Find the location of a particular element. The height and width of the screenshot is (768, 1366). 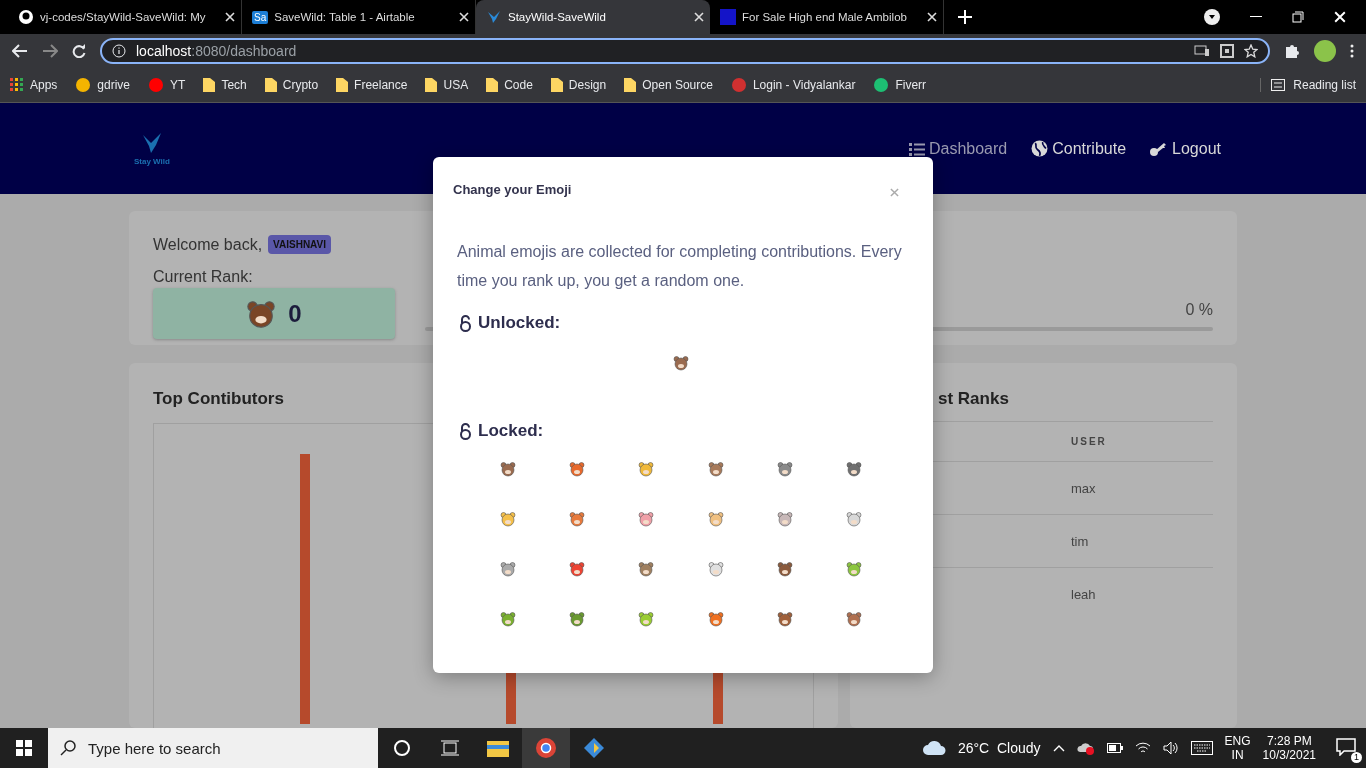

nav-link: Dashboard is located at coordinates (958, 148).